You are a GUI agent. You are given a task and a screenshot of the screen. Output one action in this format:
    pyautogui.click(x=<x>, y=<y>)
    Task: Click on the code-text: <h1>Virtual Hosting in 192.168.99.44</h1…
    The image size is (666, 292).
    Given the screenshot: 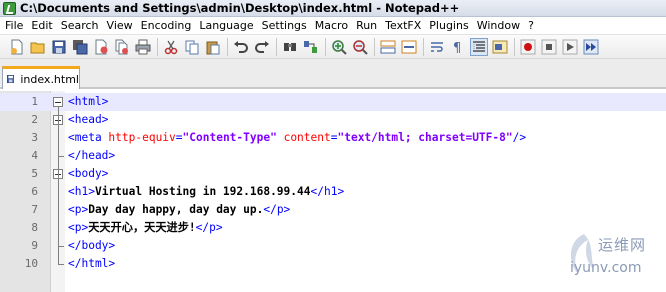 What is the action you would take?
    pyautogui.click(x=206, y=192)
    